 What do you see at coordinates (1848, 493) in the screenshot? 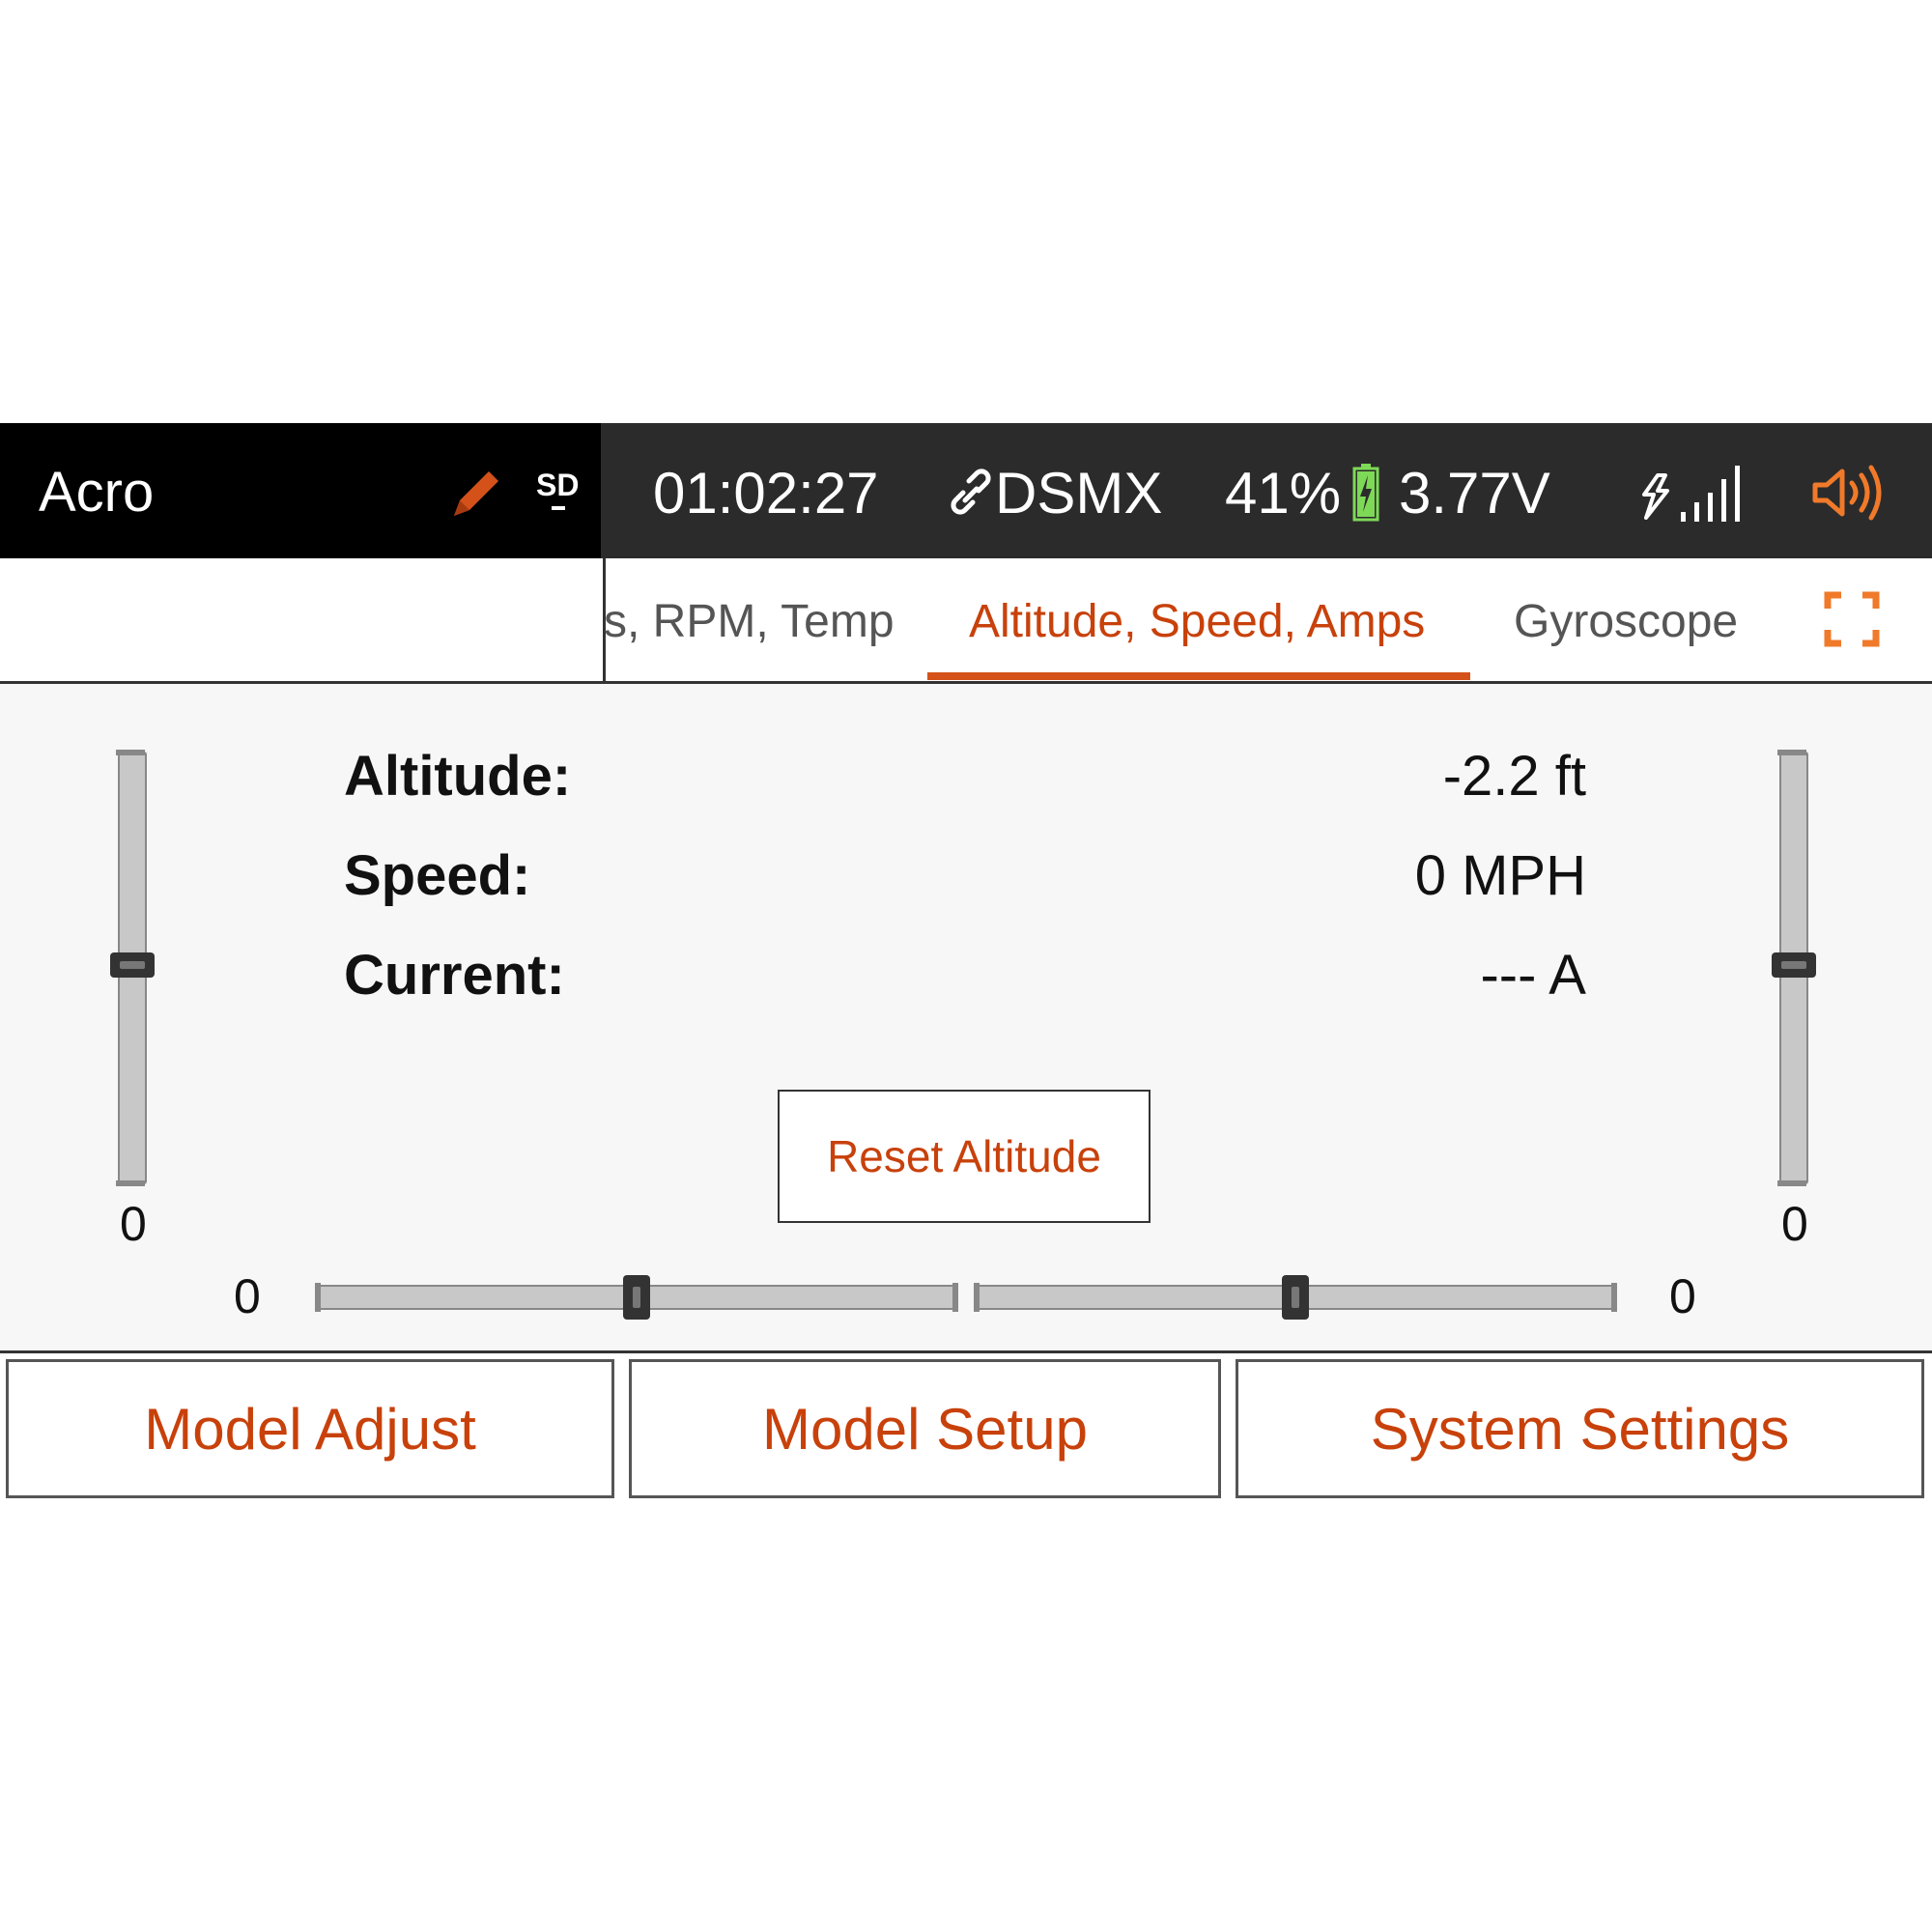
I see `speaker-icon` at bounding box center [1848, 493].